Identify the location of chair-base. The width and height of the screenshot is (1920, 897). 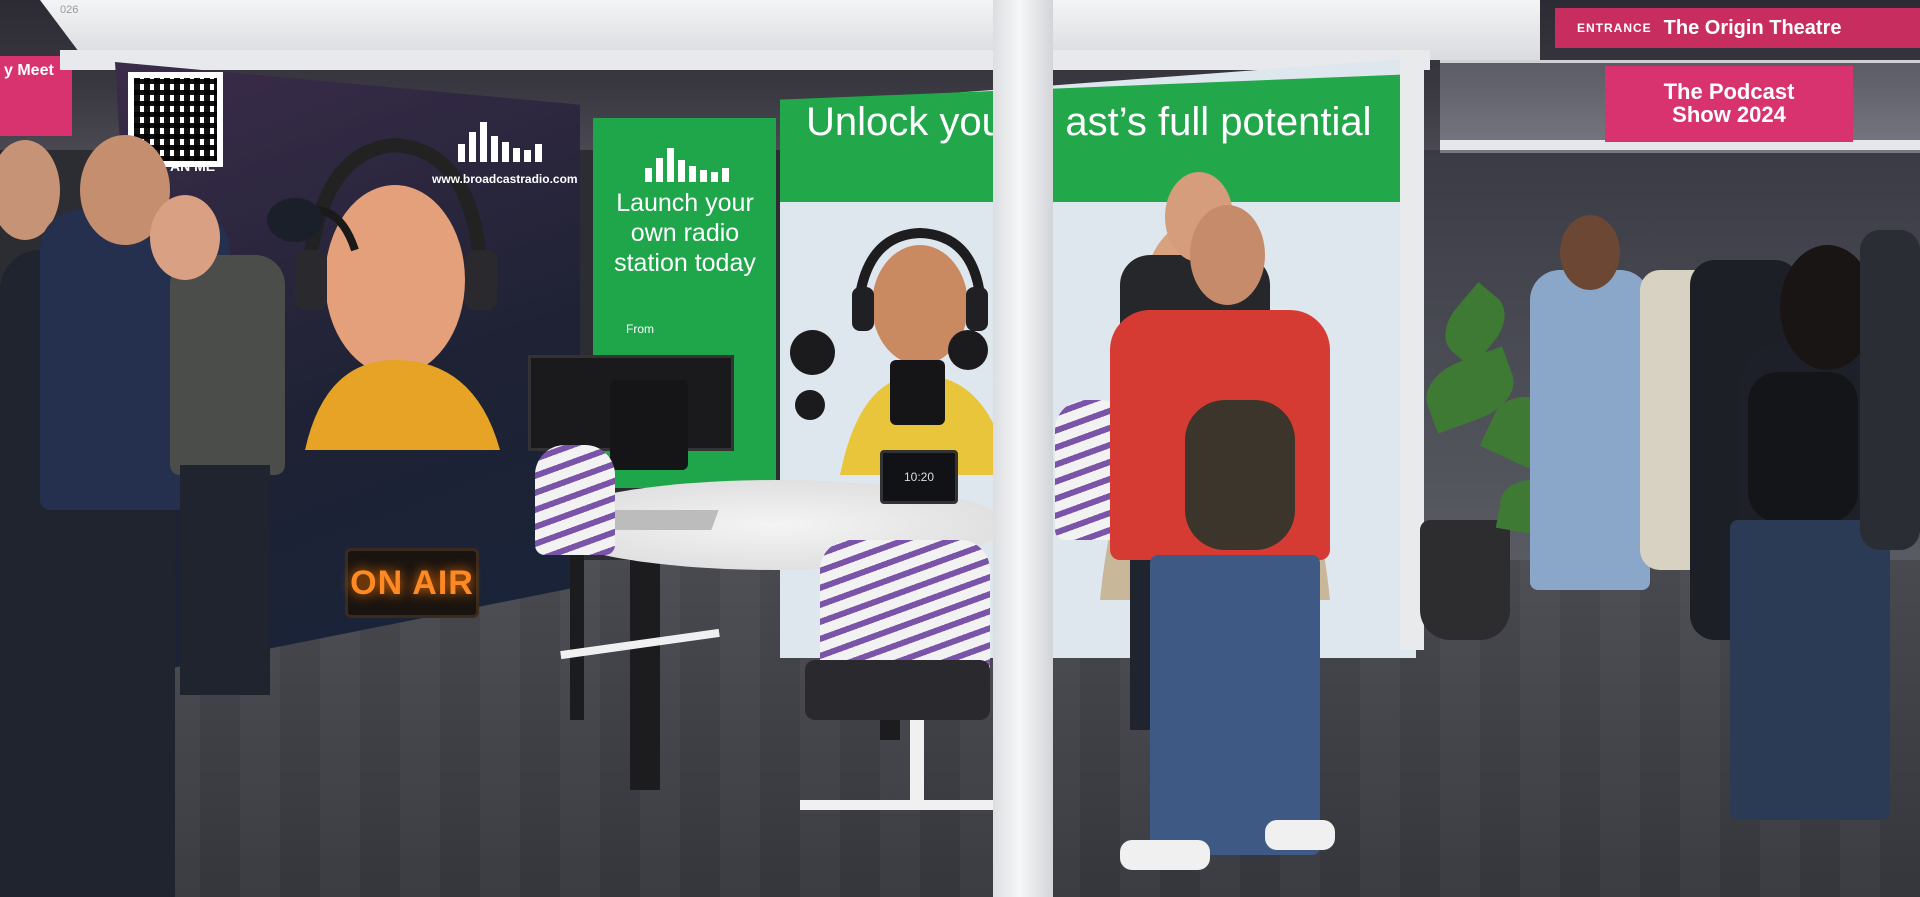
(900, 805).